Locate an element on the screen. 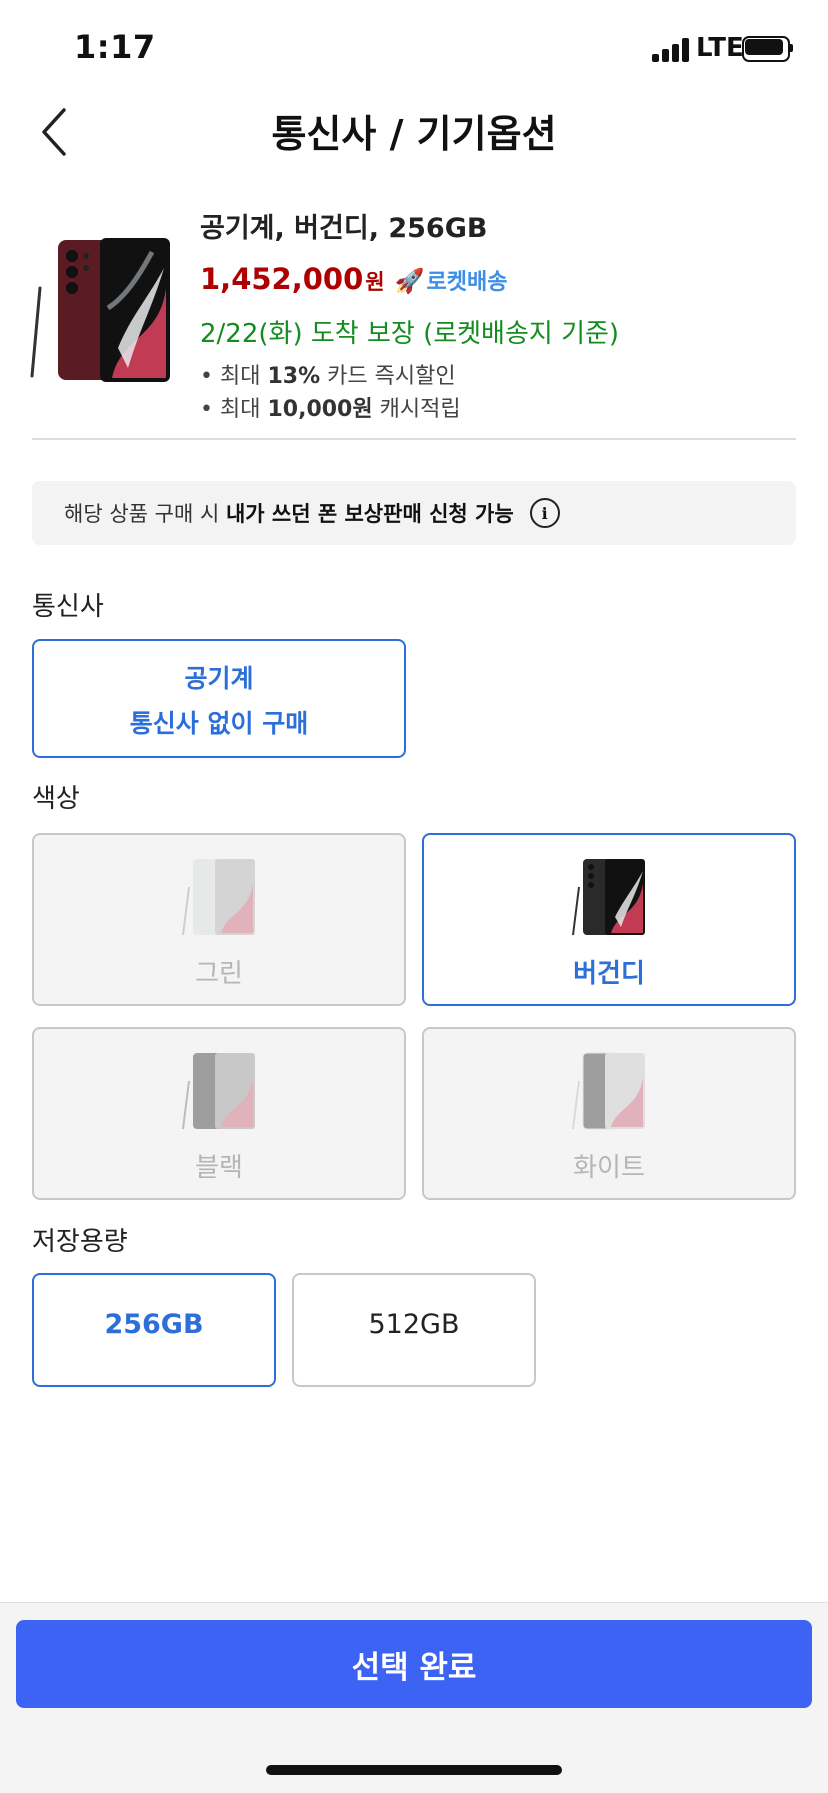 The image size is (828, 1793). benefit-value: 10,000원 is located at coordinates (320, 409).